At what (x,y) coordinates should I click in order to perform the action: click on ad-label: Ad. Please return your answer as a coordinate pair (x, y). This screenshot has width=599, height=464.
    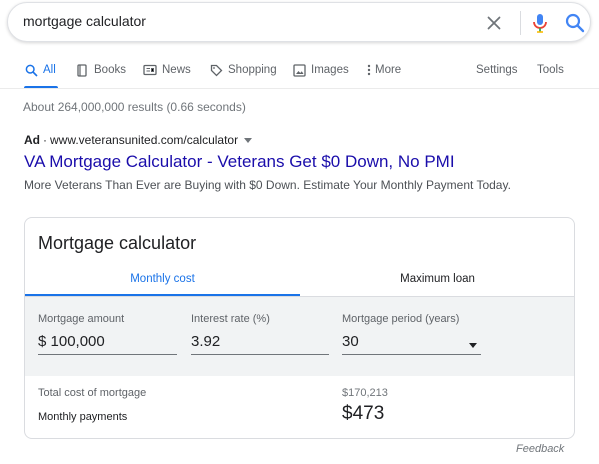
    Looking at the image, I should click on (32, 140).